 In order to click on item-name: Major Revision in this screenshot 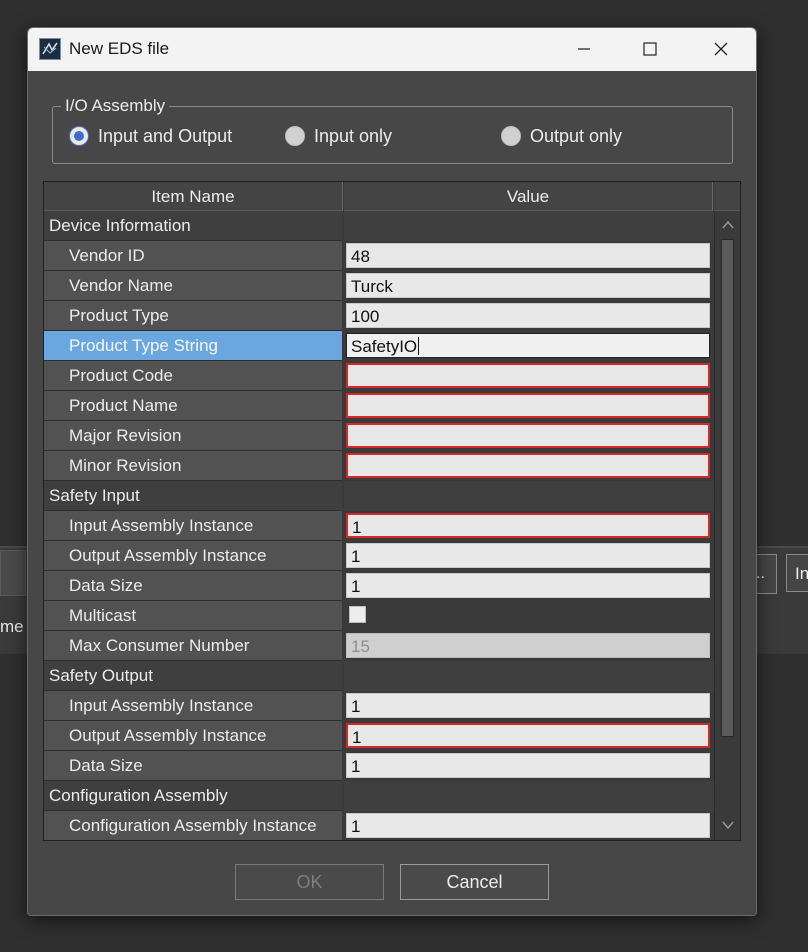, I will do `click(193, 436)`.